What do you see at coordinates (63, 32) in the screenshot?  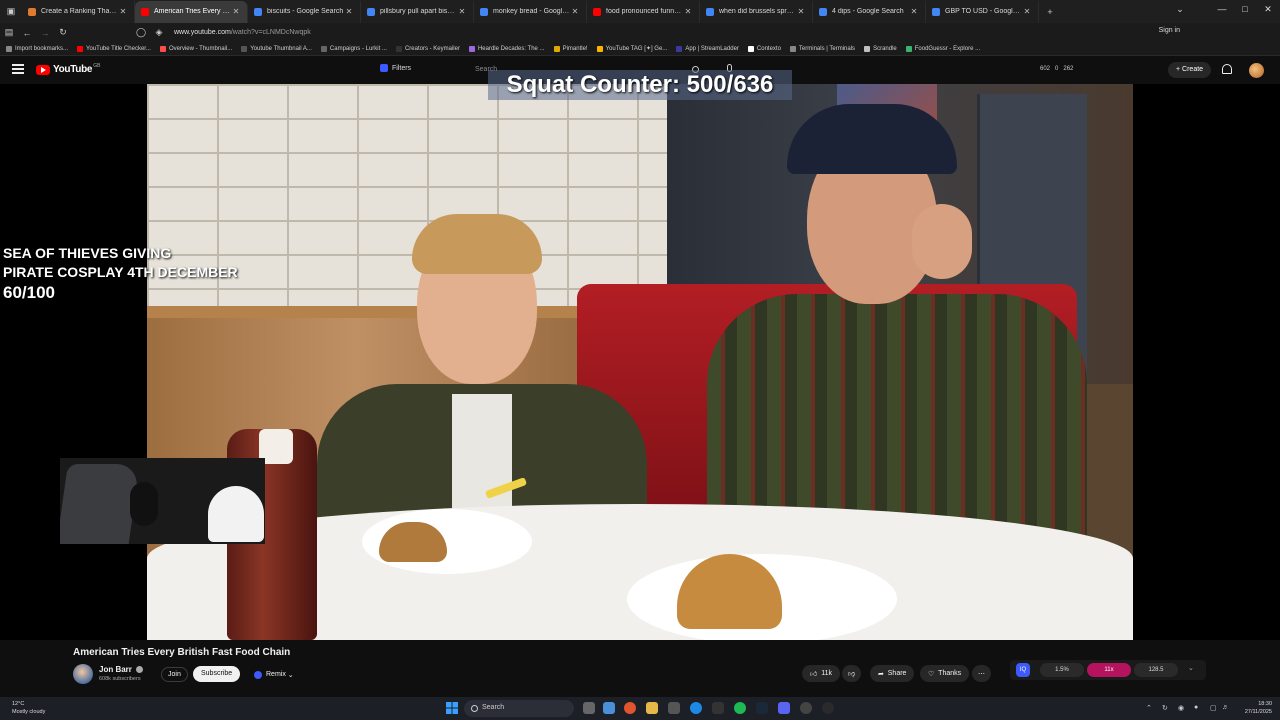 I see `reload-icon: ↻` at bounding box center [63, 32].